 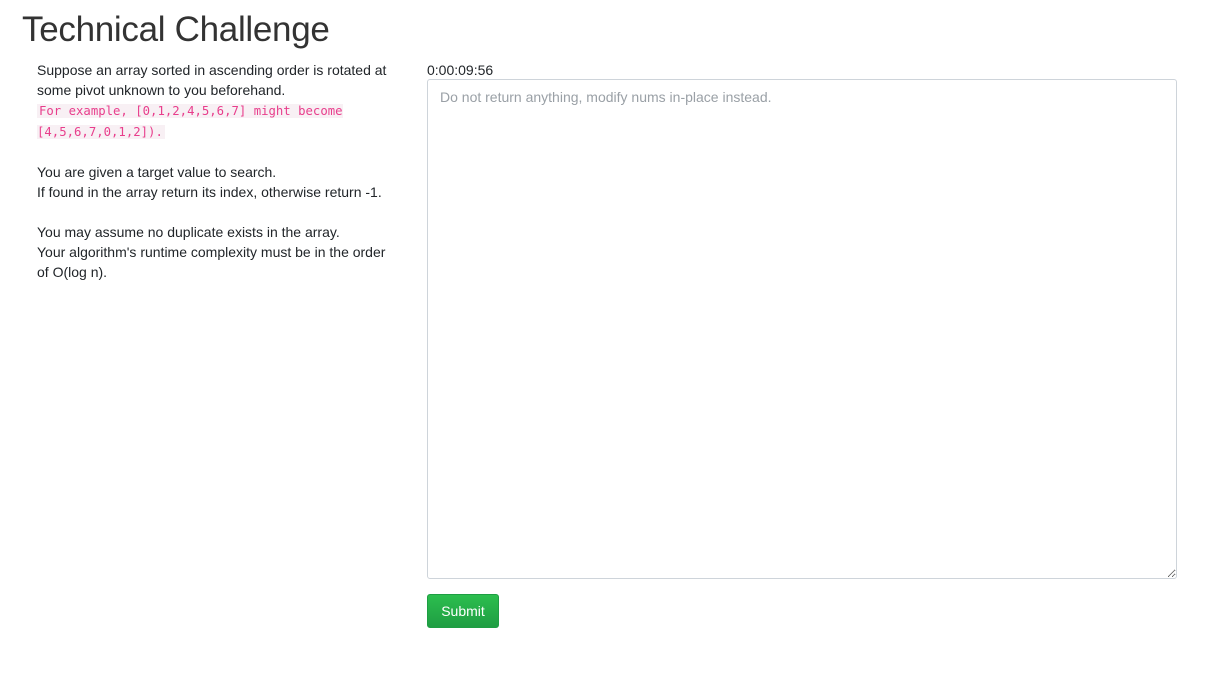 I want to click on submit-button: Submit, so click(x=463, y=611).